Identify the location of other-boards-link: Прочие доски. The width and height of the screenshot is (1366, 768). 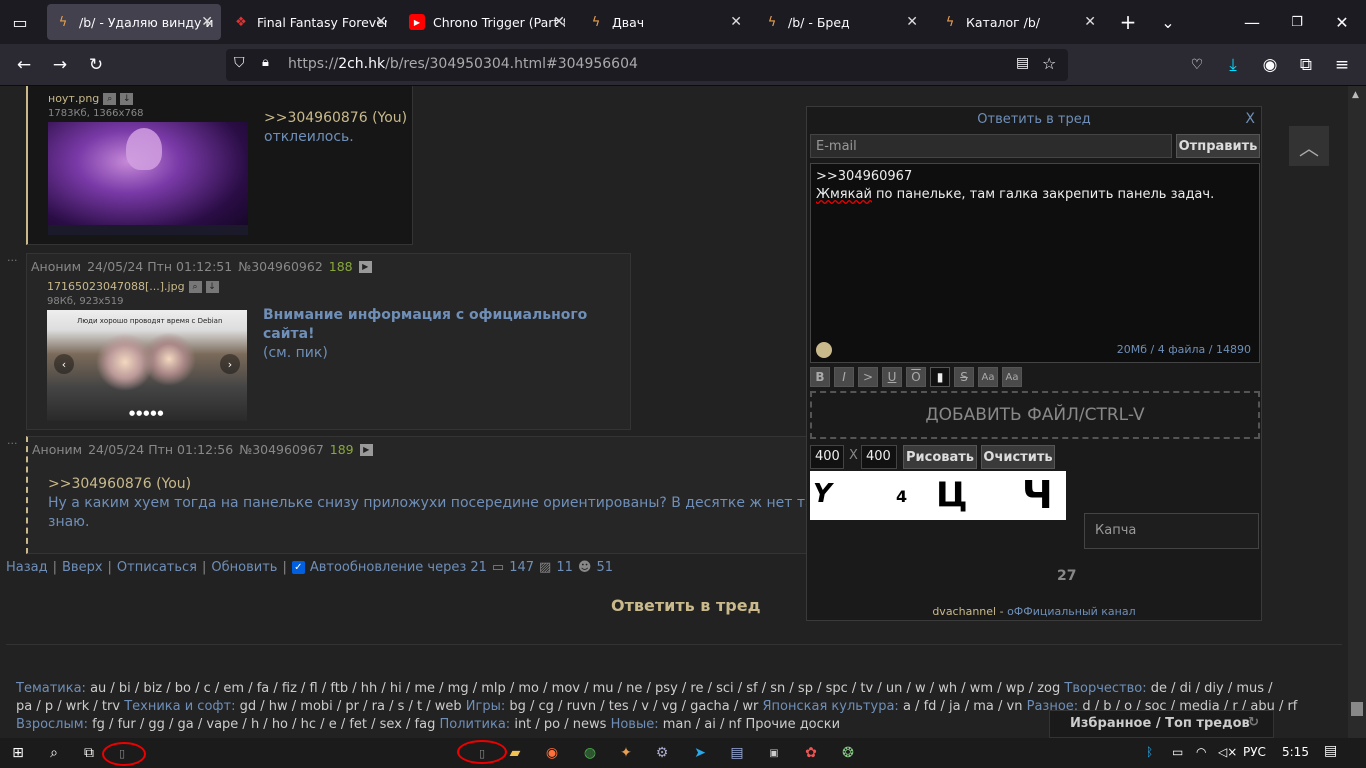
(792, 724).